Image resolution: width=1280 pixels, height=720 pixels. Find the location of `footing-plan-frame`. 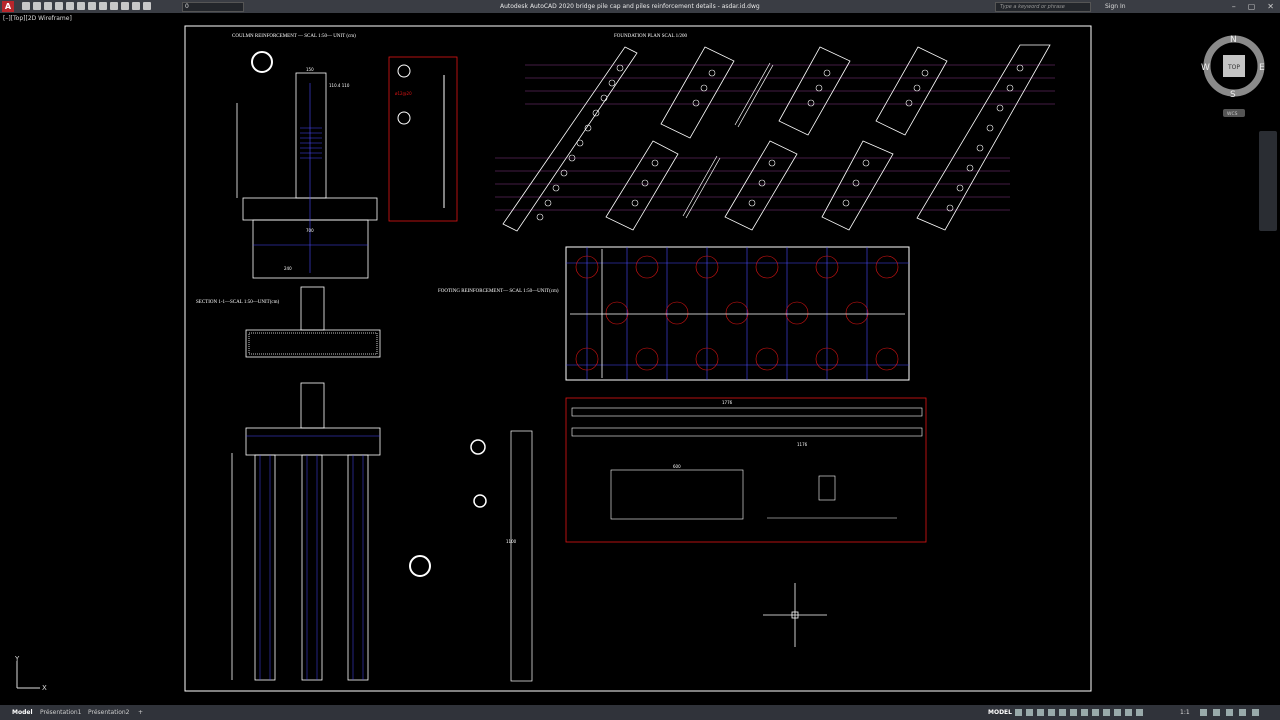

footing-plan-frame is located at coordinates (737, 313).